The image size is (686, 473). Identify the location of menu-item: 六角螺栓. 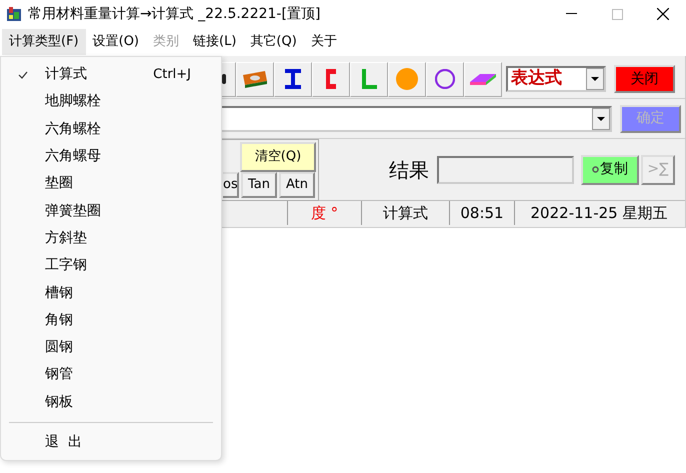
(111, 129).